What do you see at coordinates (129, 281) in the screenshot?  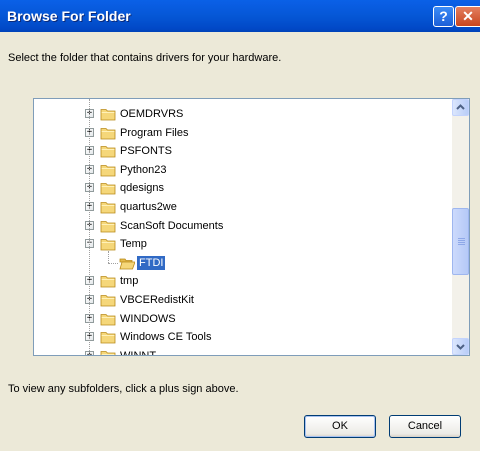 I see `folder-label: tmp` at bounding box center [129, 281].